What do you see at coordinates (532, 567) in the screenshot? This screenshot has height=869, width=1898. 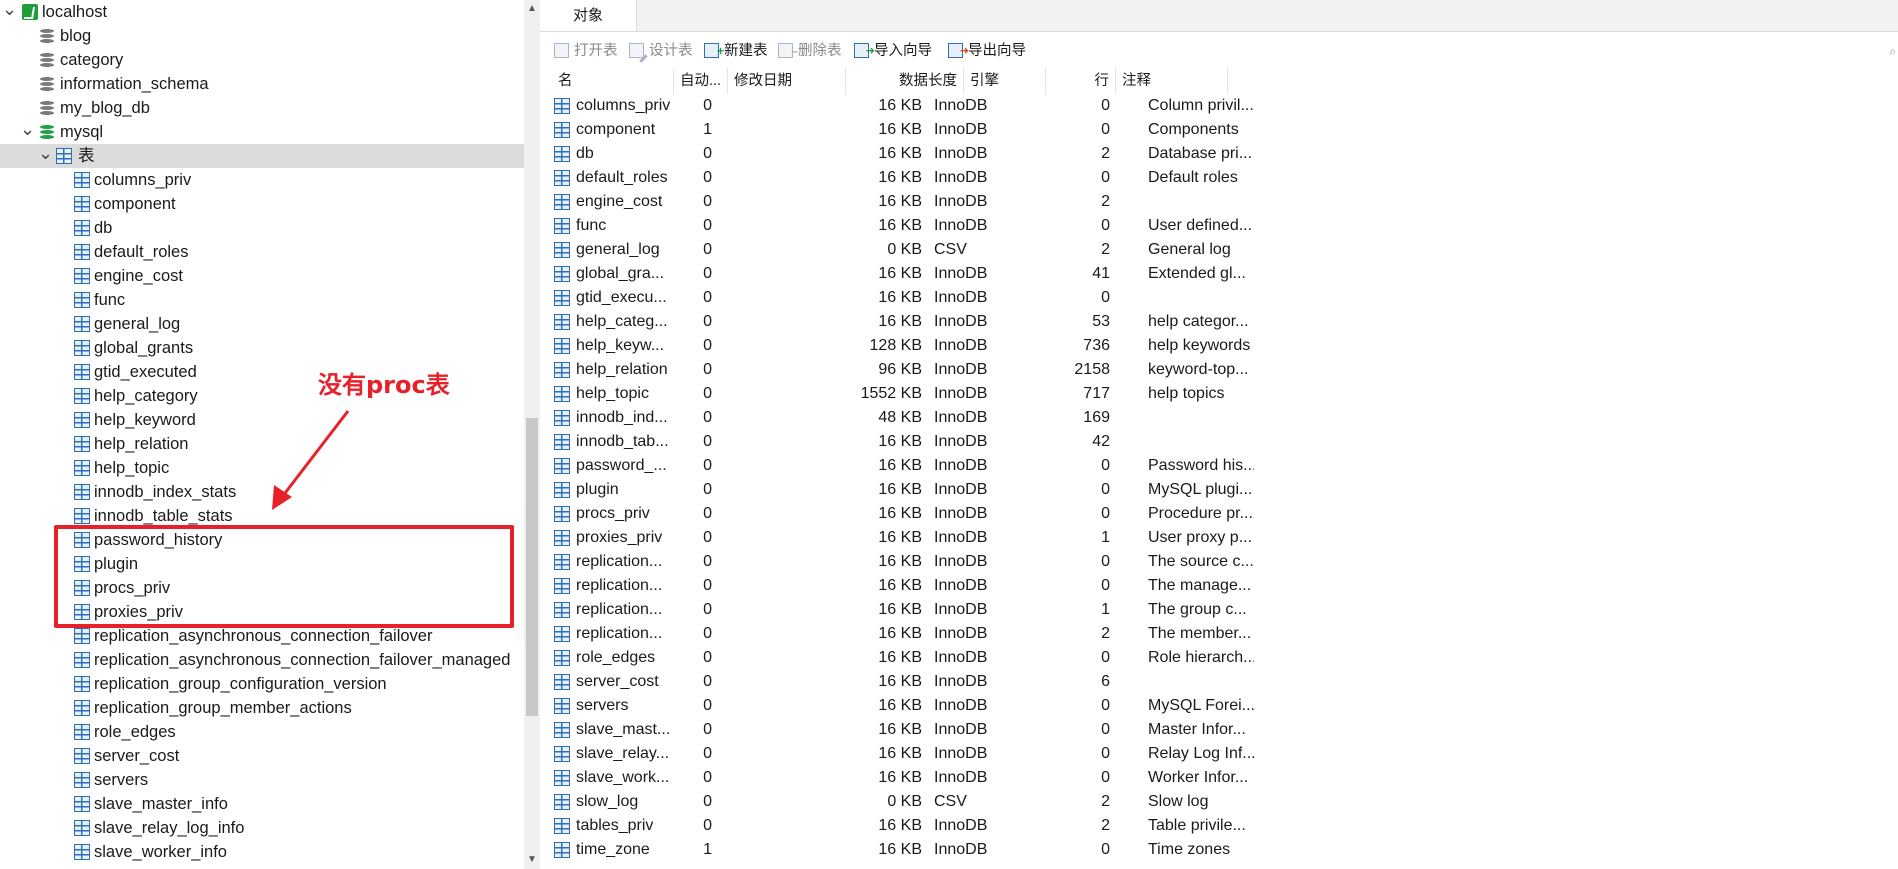 I see `tree-scrollbar-thumb` at bounding box center [532, 567].